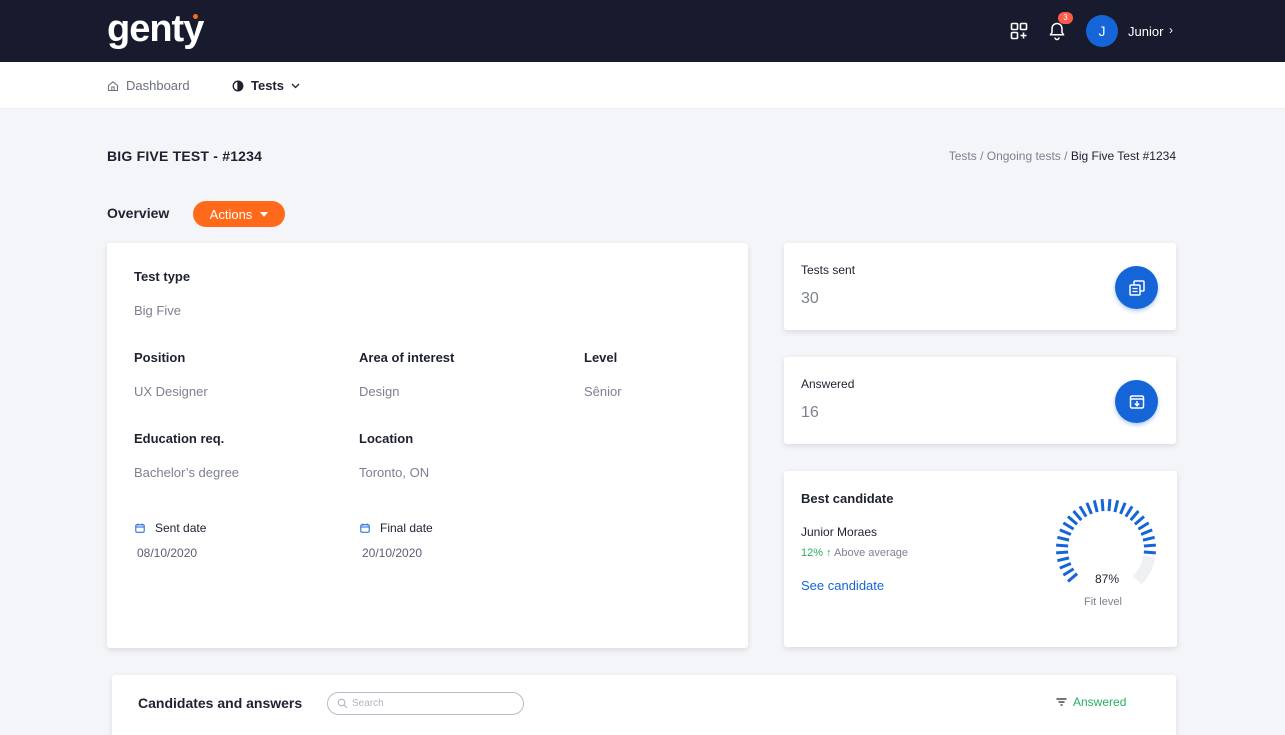 The image size is (1285, 735). I want to click on bell-icon, so click(1057, 31).